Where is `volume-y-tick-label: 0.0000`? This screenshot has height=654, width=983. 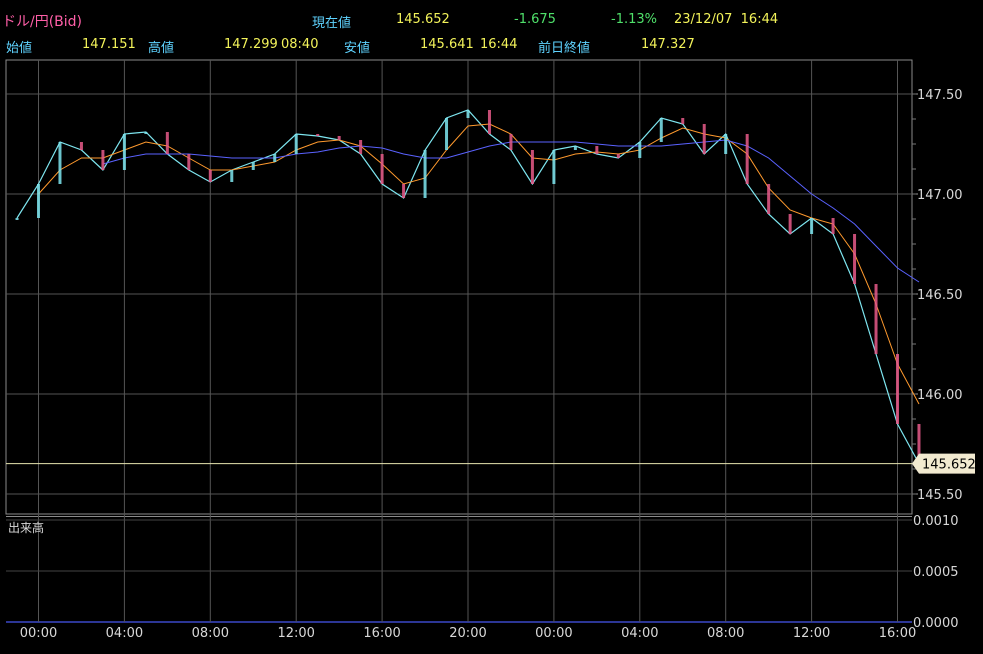
volume-y-tick-label: 0.0000 is located at coordinates (936, 623).